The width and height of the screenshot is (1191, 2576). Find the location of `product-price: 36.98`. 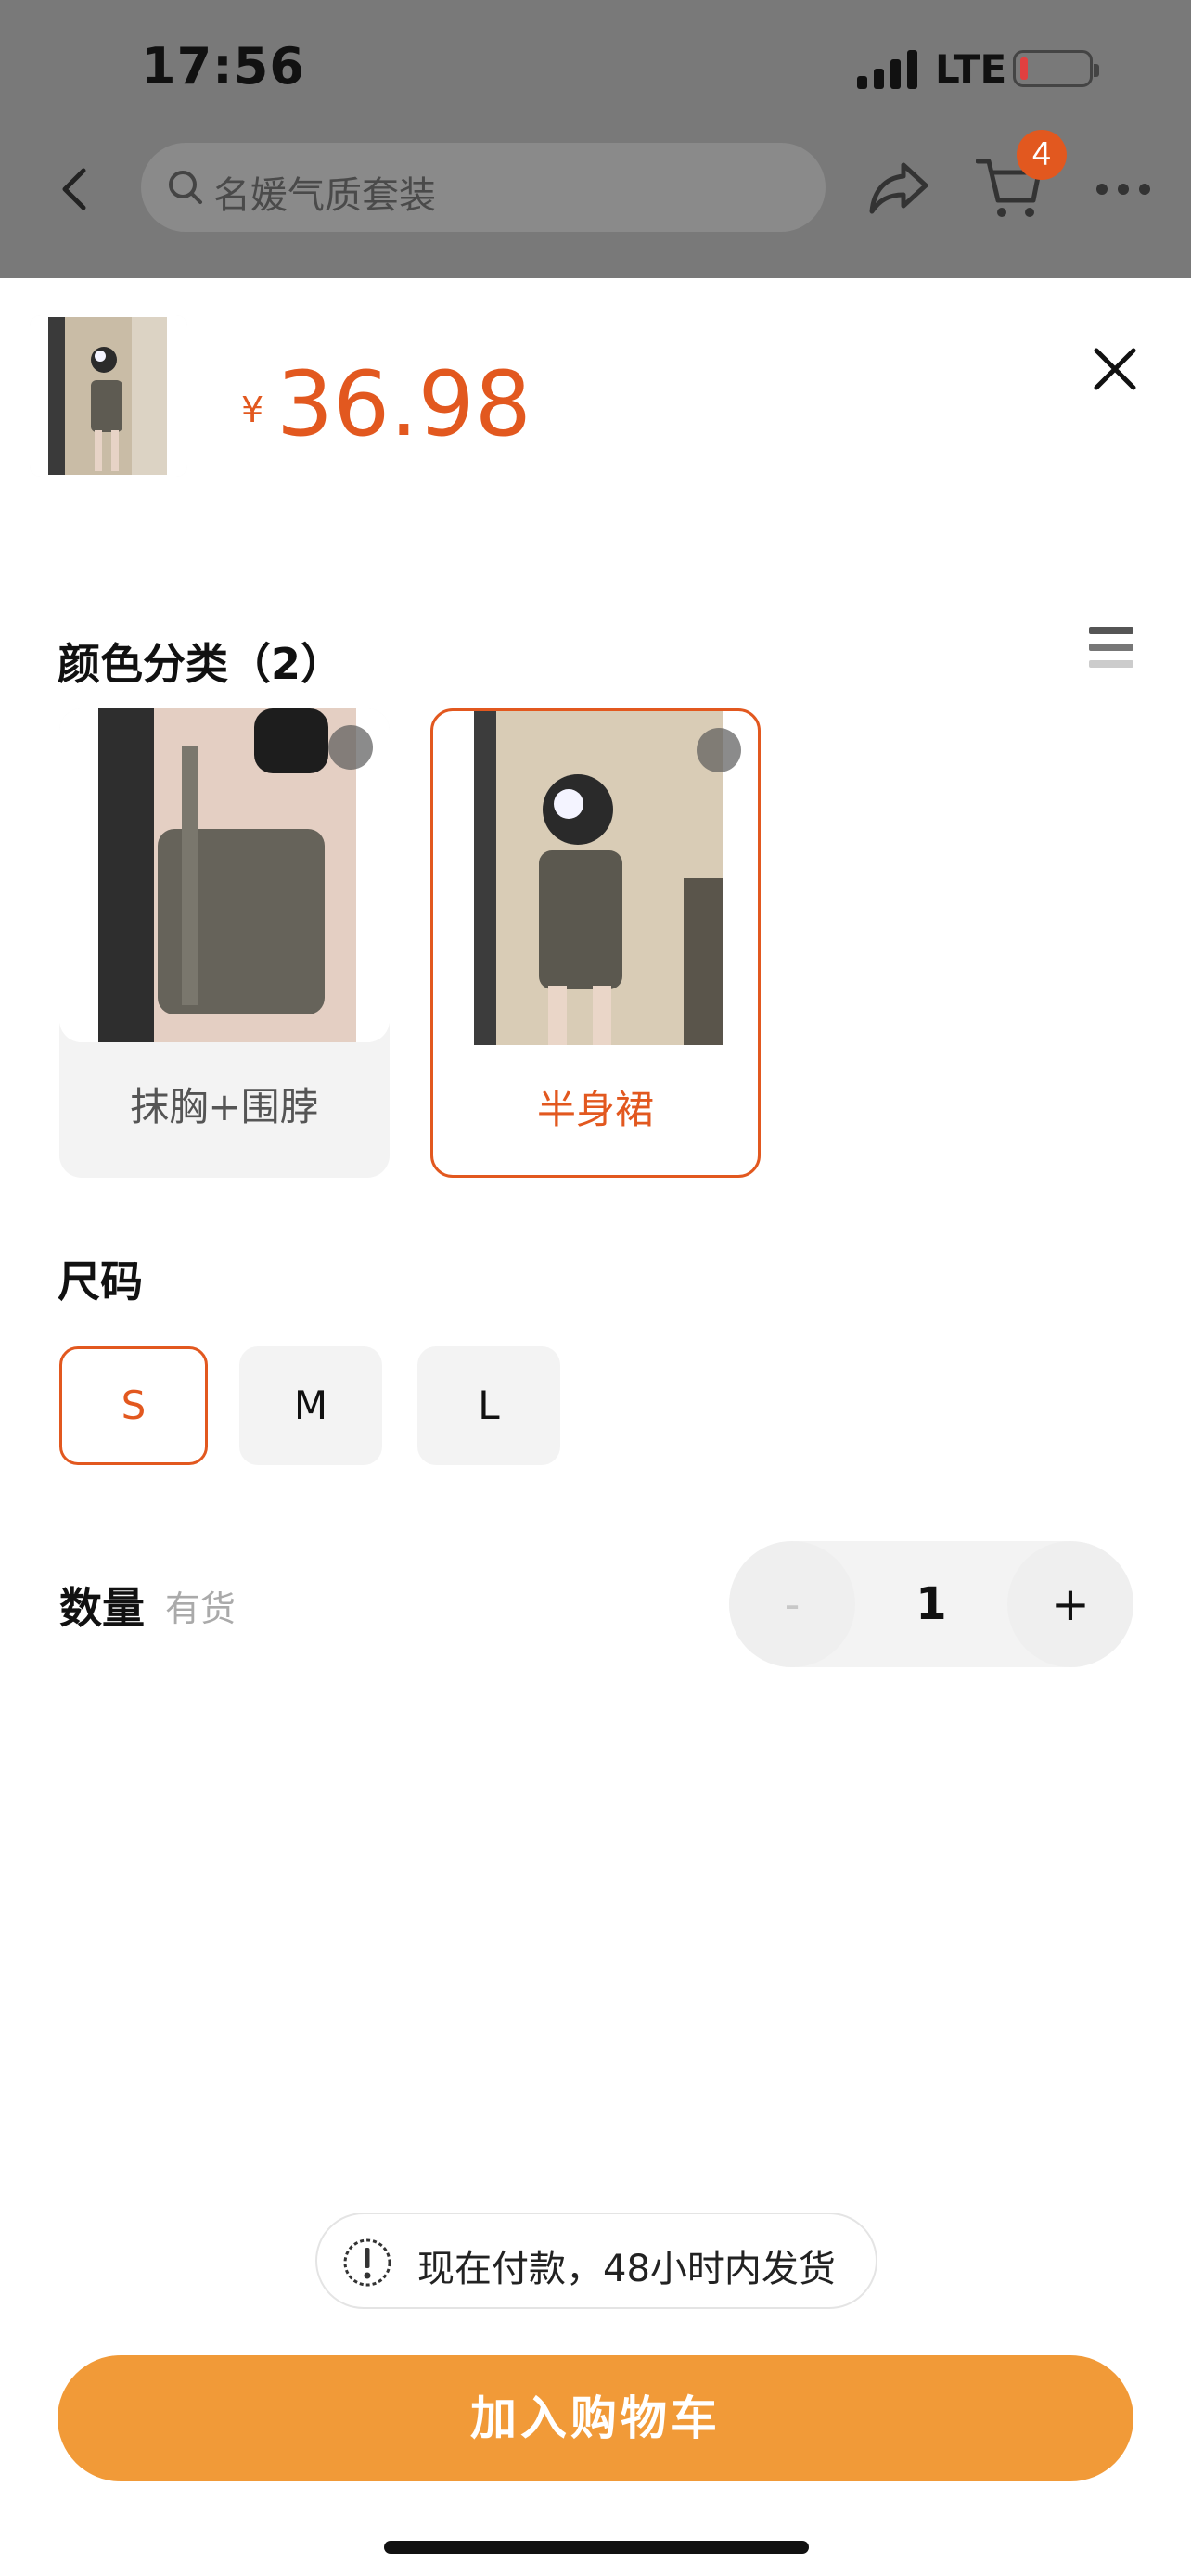

product-price: 36.98 is located at coordinates (403, 404).